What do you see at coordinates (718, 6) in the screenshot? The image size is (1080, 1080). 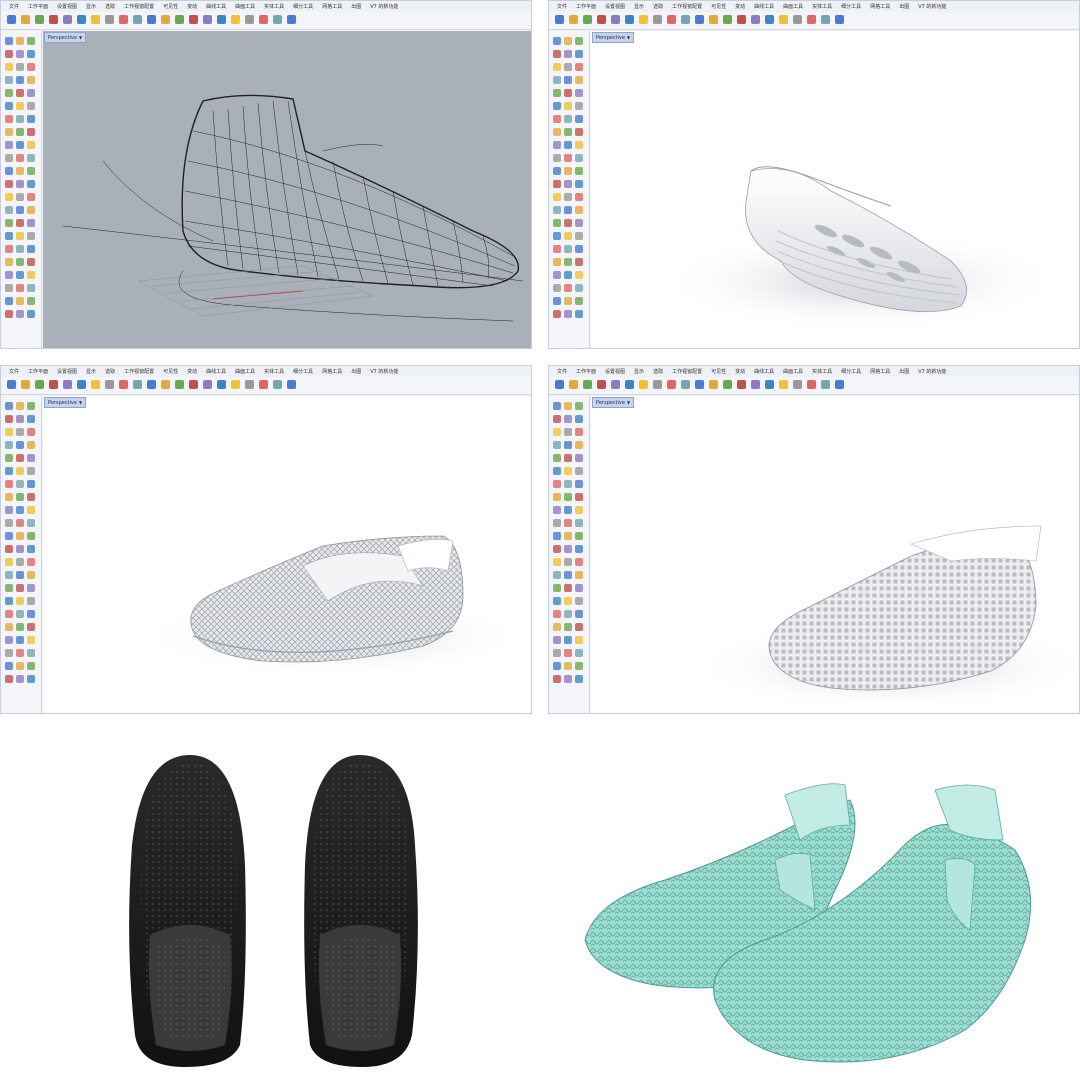 I see `menu-visibility: 可见性` at bounding box center [718, 6].